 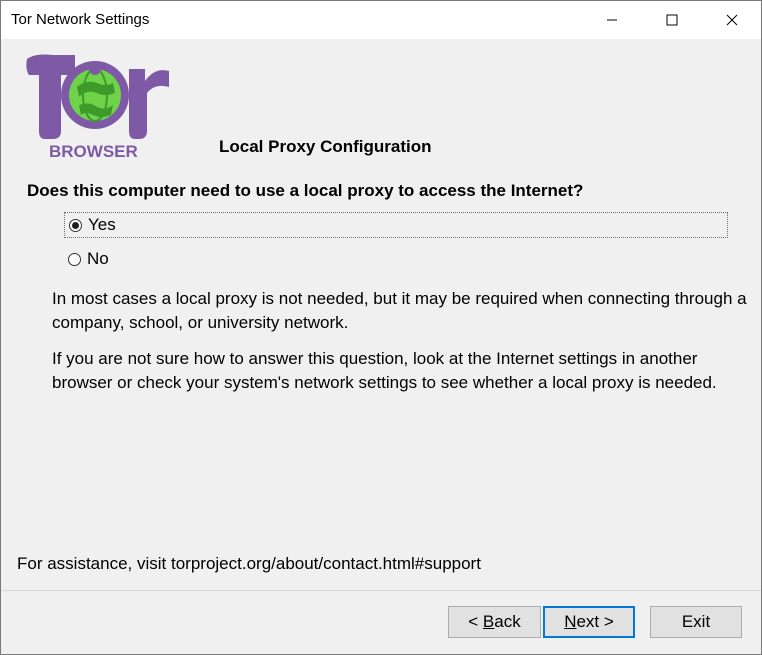 I want to click on maximize-button, so click(x=672, y=20).